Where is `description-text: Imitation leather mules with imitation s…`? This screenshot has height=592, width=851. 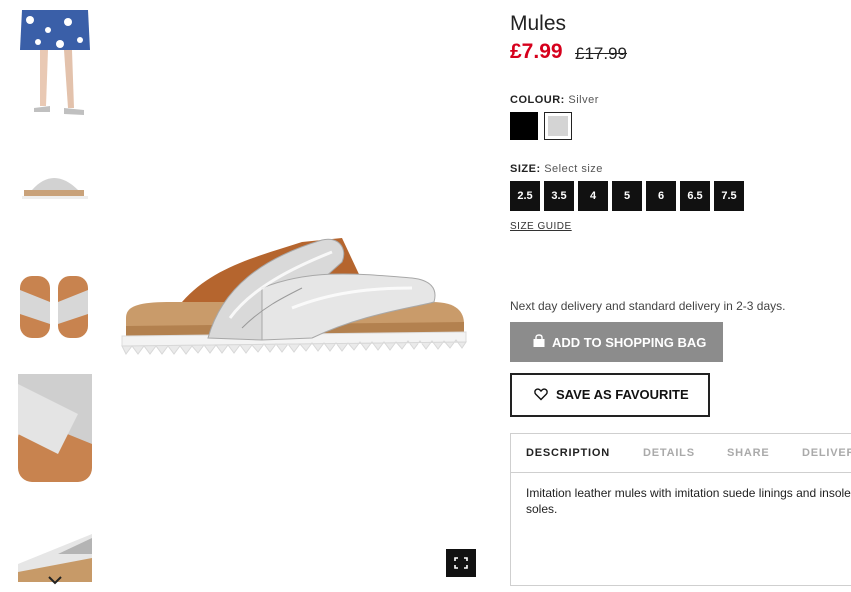
description-text: Imitation leather mules with imitation s… is located at coordinates (688, 501).